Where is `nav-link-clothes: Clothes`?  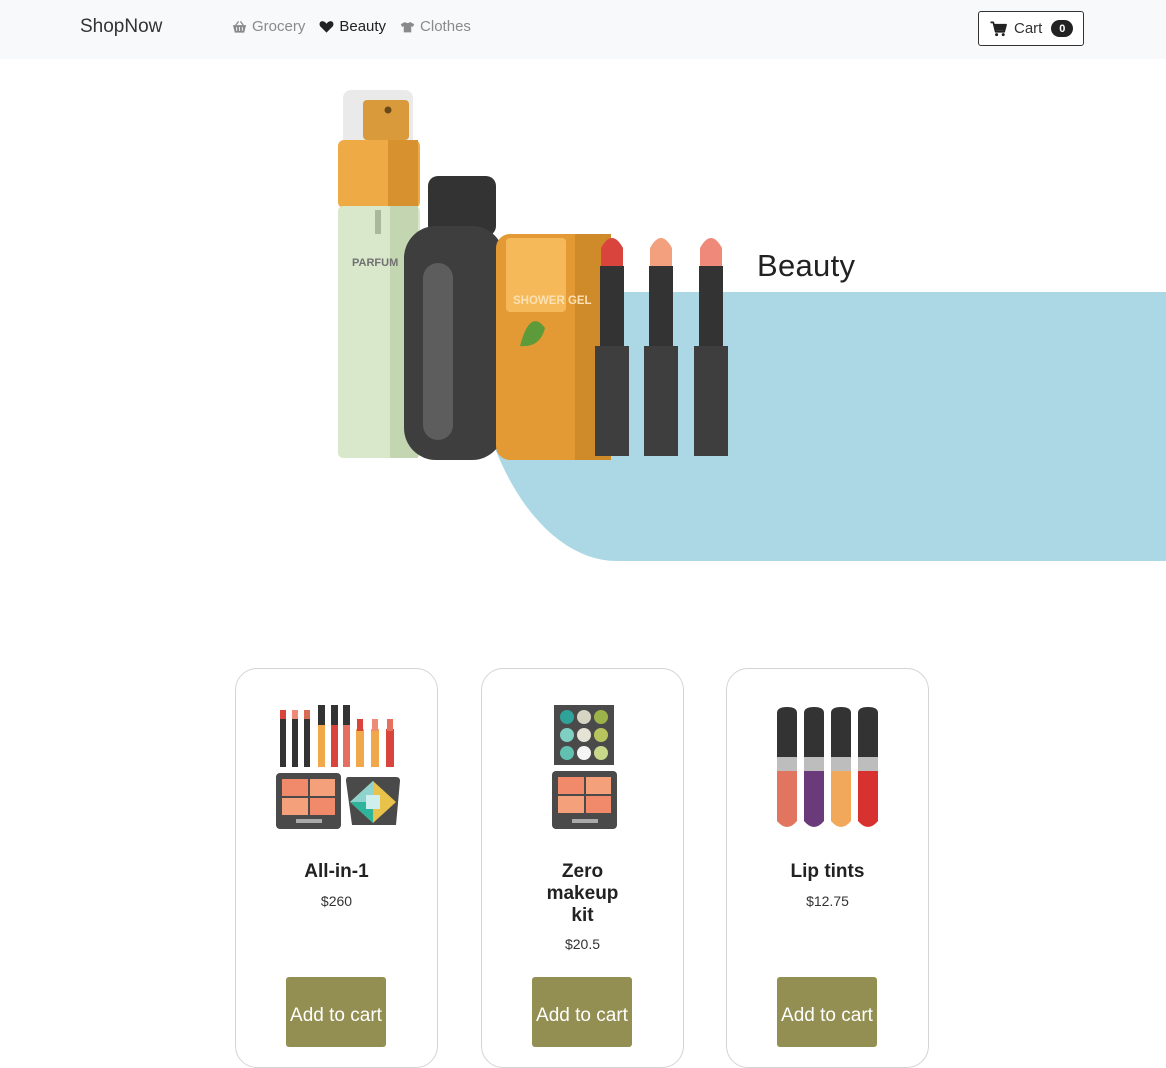 nav-link-clothes: Clothes is located at coordinates (435, 26).